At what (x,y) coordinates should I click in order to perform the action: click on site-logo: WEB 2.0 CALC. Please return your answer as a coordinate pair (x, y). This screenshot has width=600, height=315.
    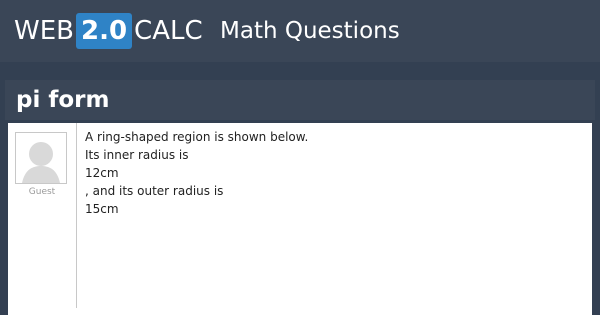
    Looking at the image, I should click on (108, 31).